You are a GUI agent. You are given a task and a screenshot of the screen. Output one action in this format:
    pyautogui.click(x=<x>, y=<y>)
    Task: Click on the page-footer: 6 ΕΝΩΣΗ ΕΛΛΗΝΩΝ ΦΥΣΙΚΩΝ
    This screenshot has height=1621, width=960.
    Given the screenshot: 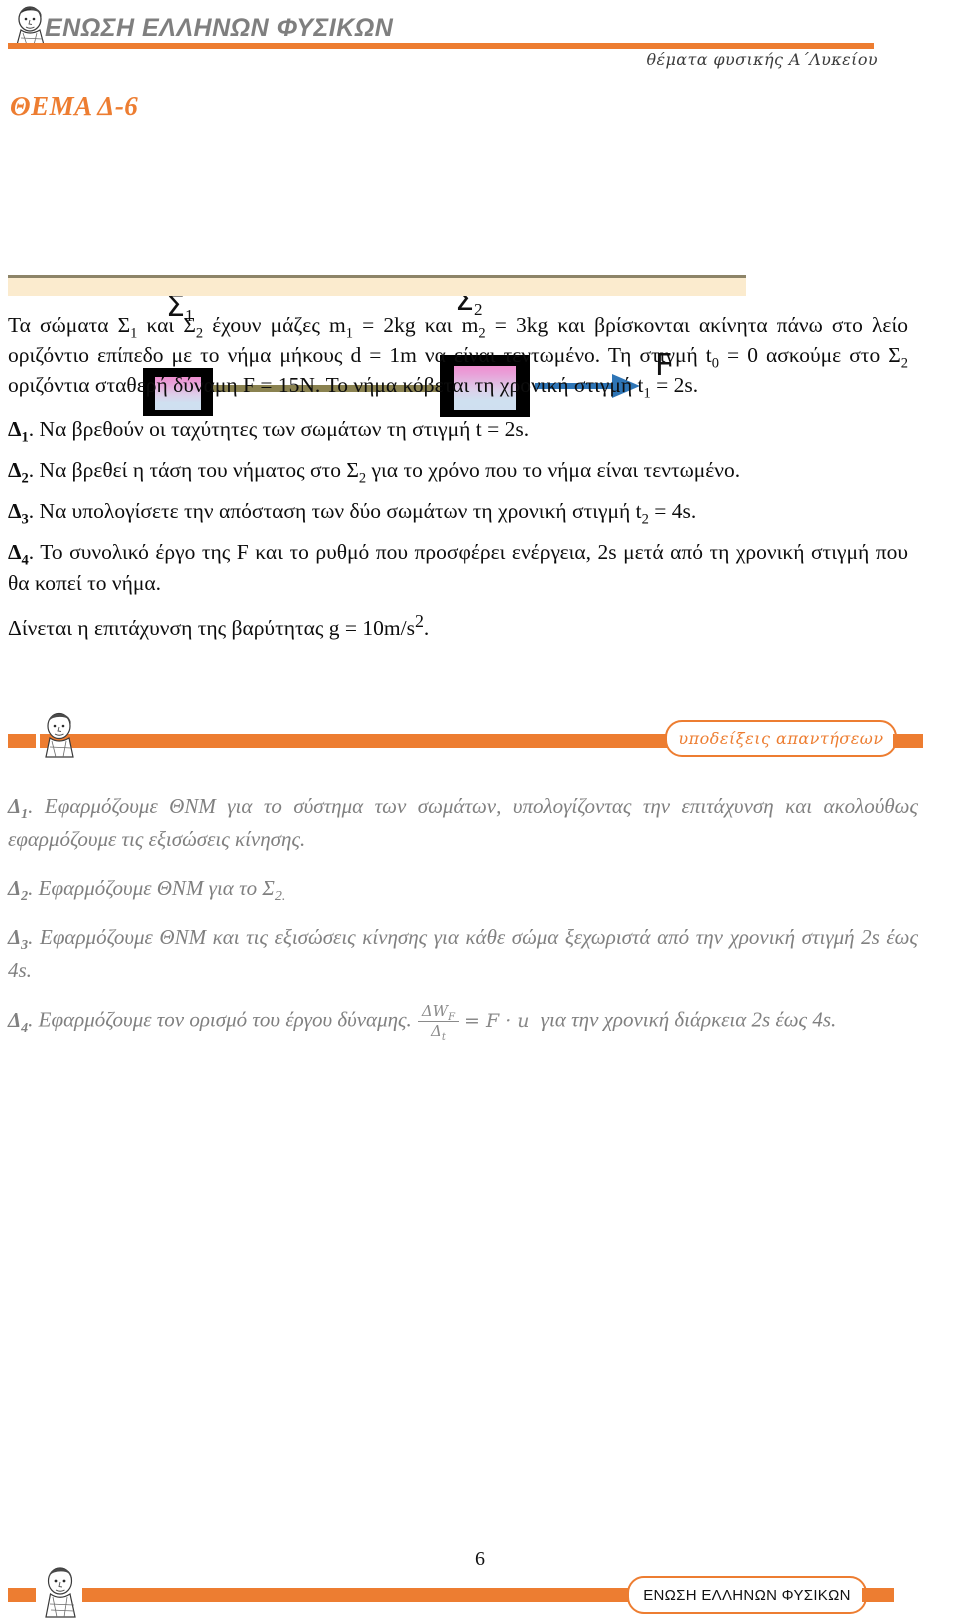 What is the action you would take?
    pyautogui.click(x=480, y=1580)
    